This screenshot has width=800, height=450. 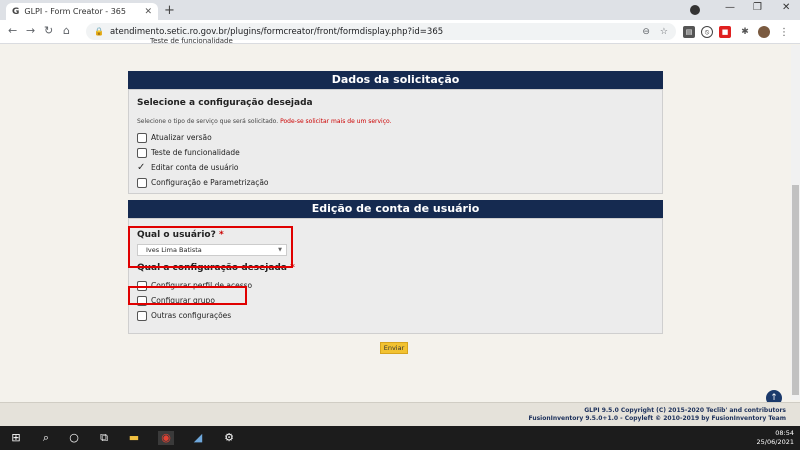 I want to click on settings-gear-icon: ⚙, so click(x=229, y=438).